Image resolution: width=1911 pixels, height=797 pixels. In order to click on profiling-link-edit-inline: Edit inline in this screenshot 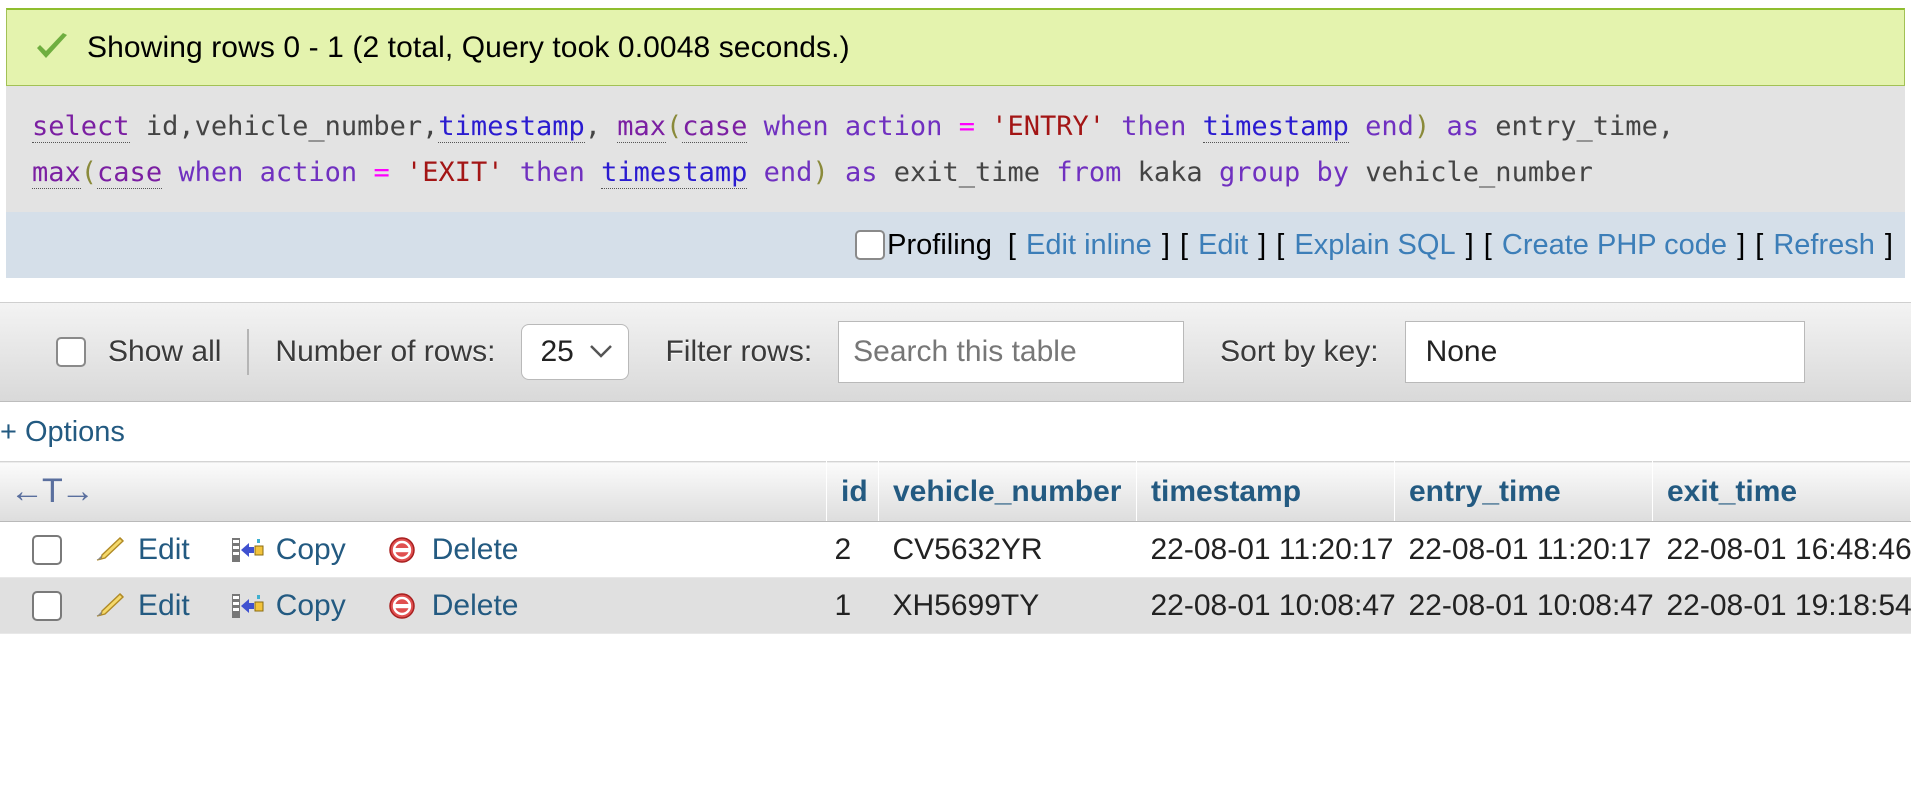, I will do `click(1089, 245)`.